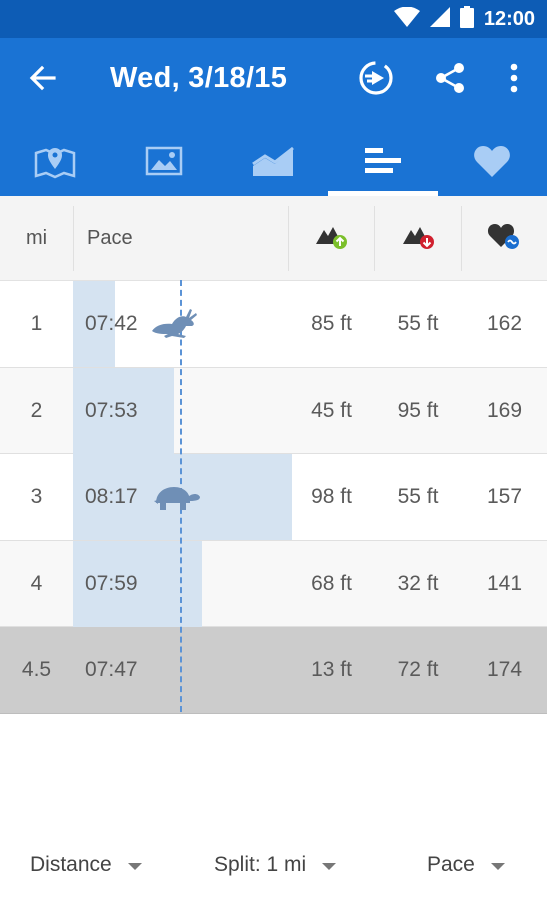 This screenshot has height=900, width=547. What do you see at coordinates (331, 583) in the screenshot?
I see `split-elevation-gain: 68 ft` at bounding box center [331, 583].